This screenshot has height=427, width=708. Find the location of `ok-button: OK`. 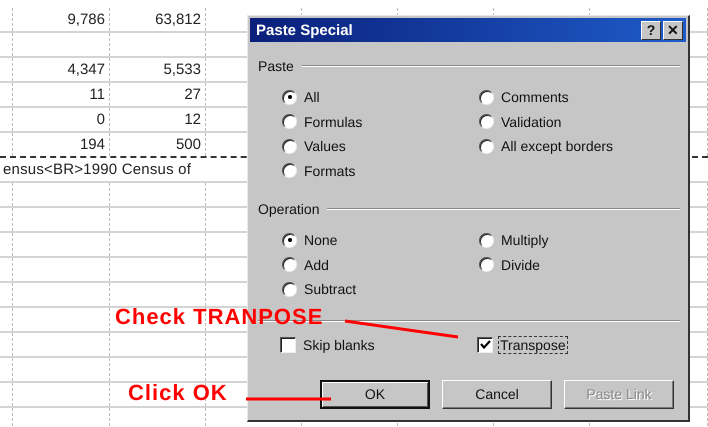

ok-button: OK is located at coordinates (375, 394).